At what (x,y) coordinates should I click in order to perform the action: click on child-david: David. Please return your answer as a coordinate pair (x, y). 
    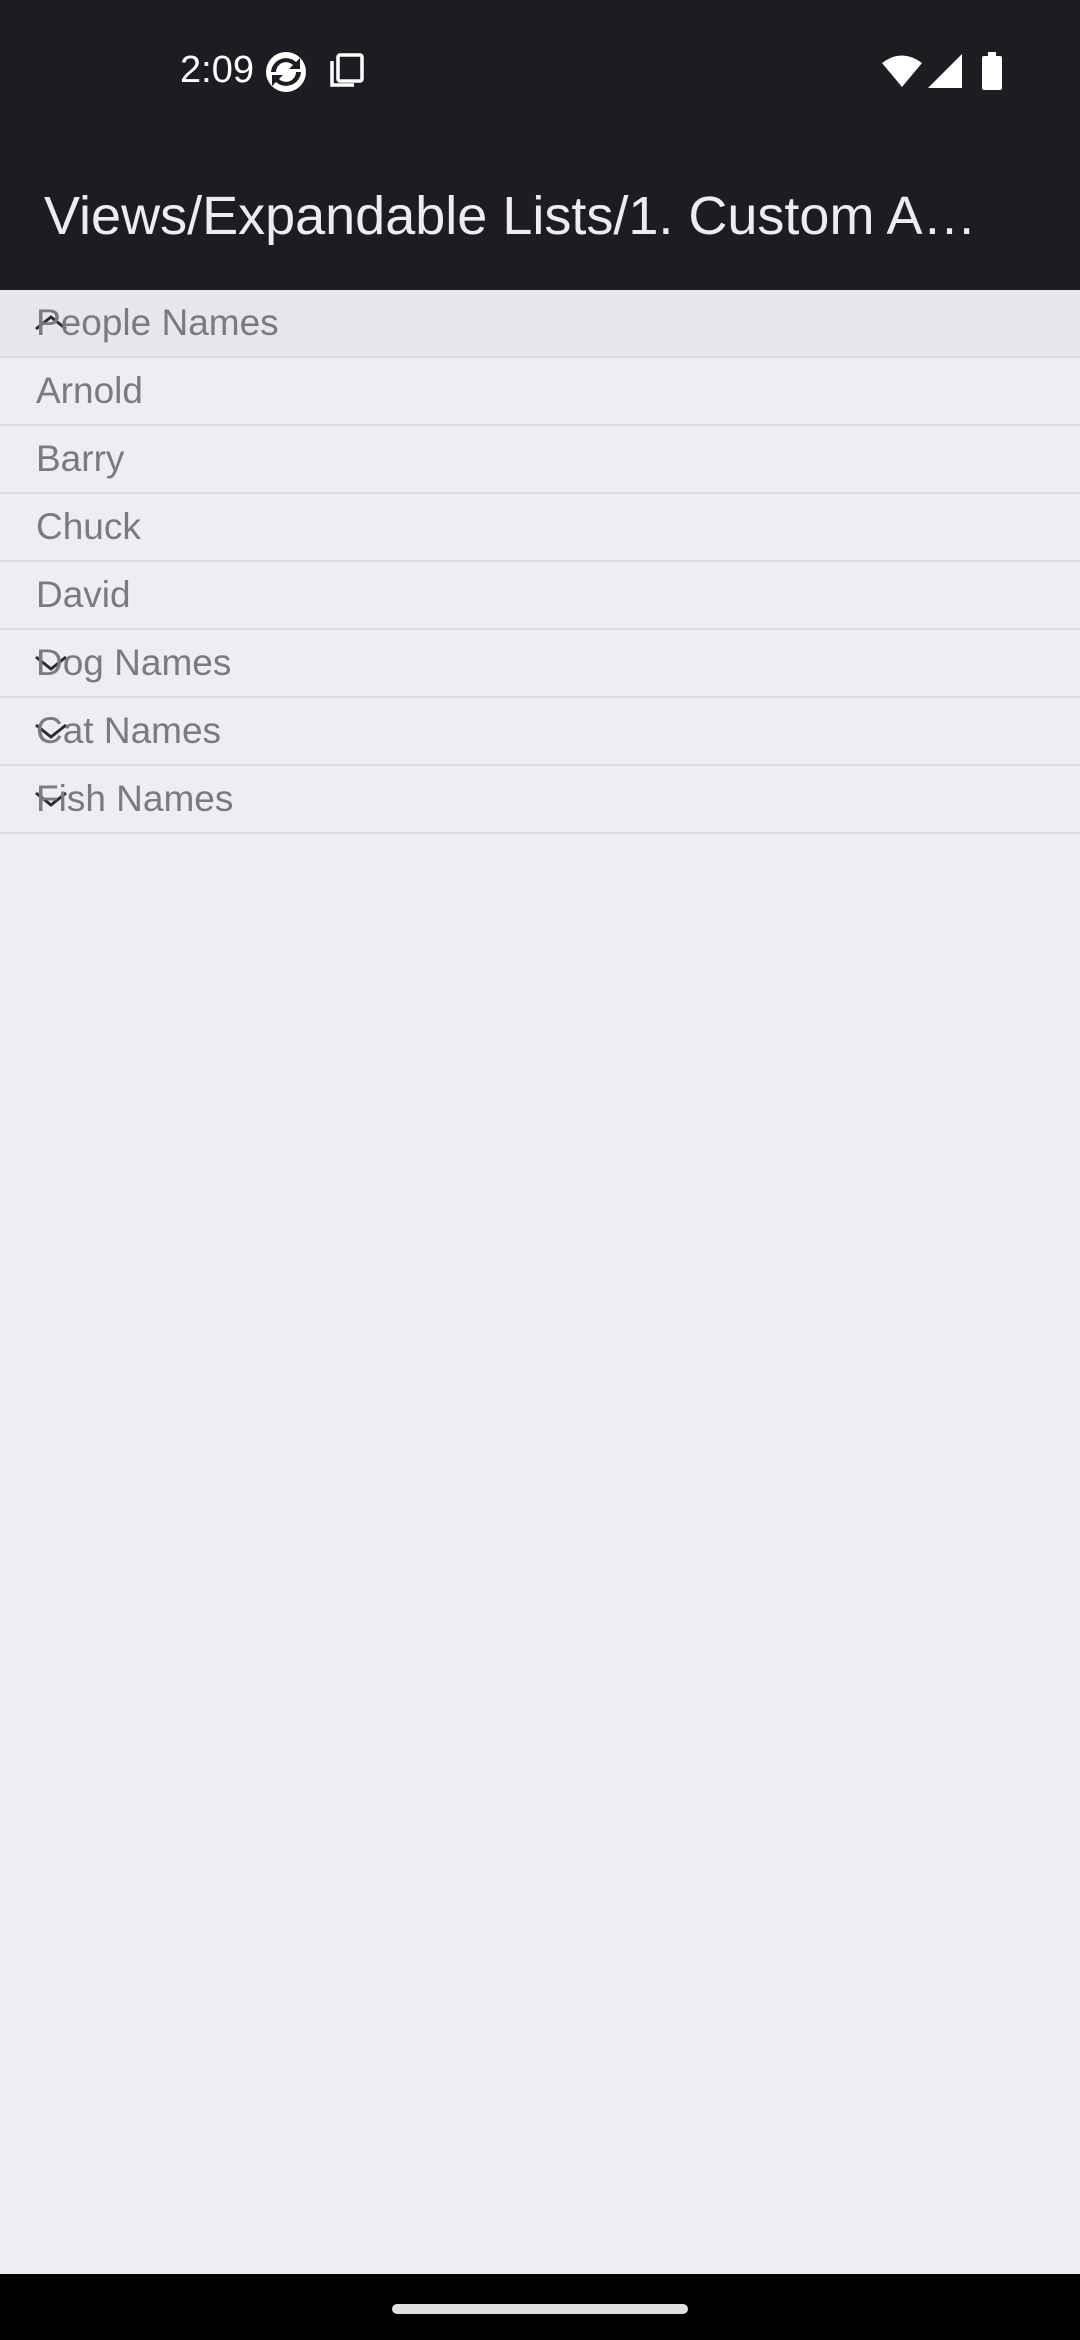
    Looking at the image, I should click on (540, 596).